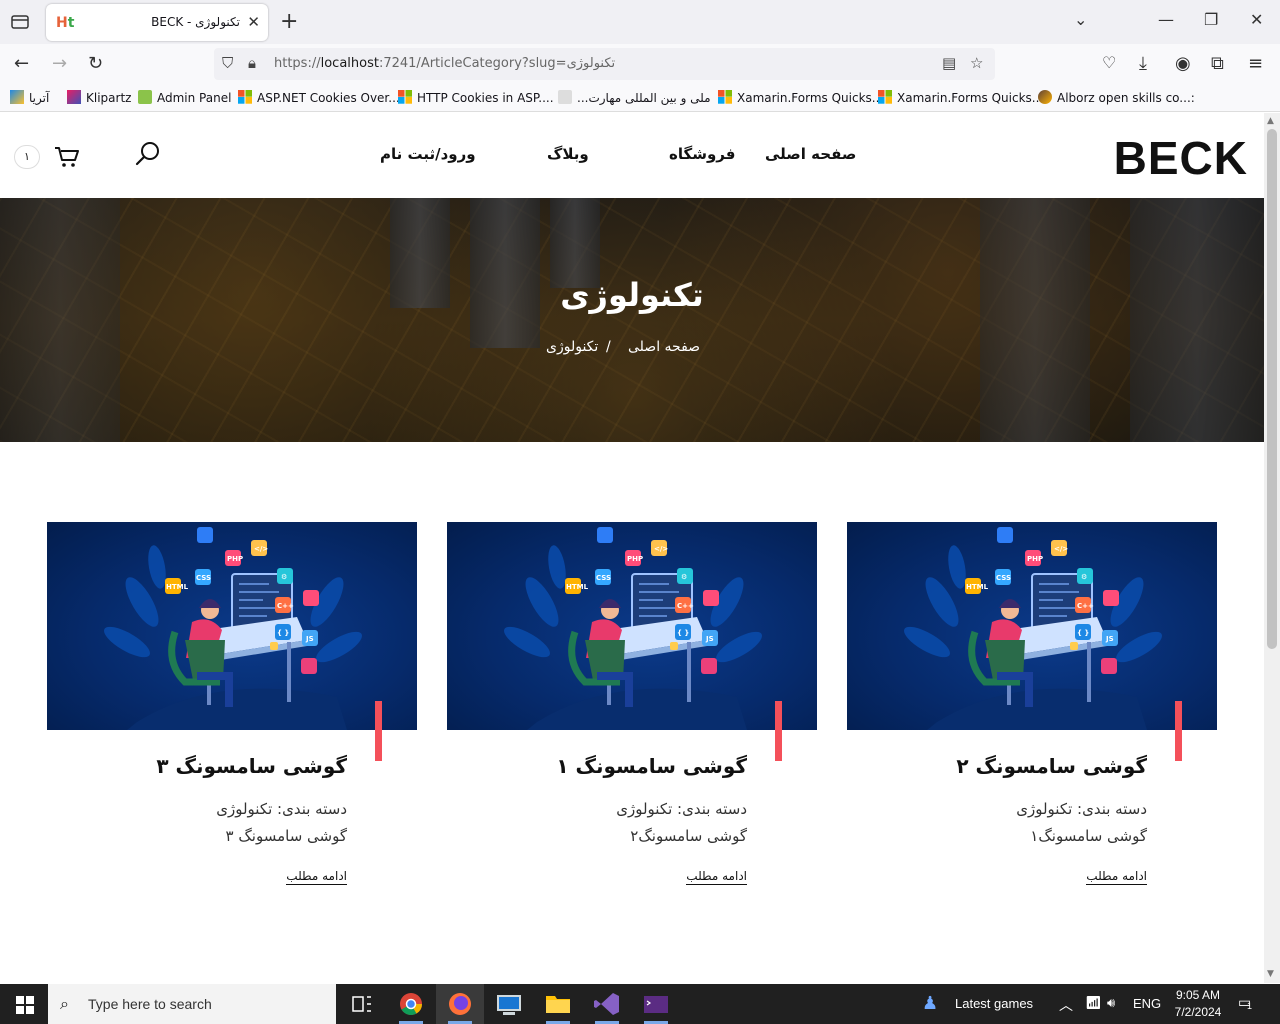  What do you see at coordinates (1217, 63) in the screenshot?
I see `extensions-icon: ⧉` at bounding box center [1217, 63].